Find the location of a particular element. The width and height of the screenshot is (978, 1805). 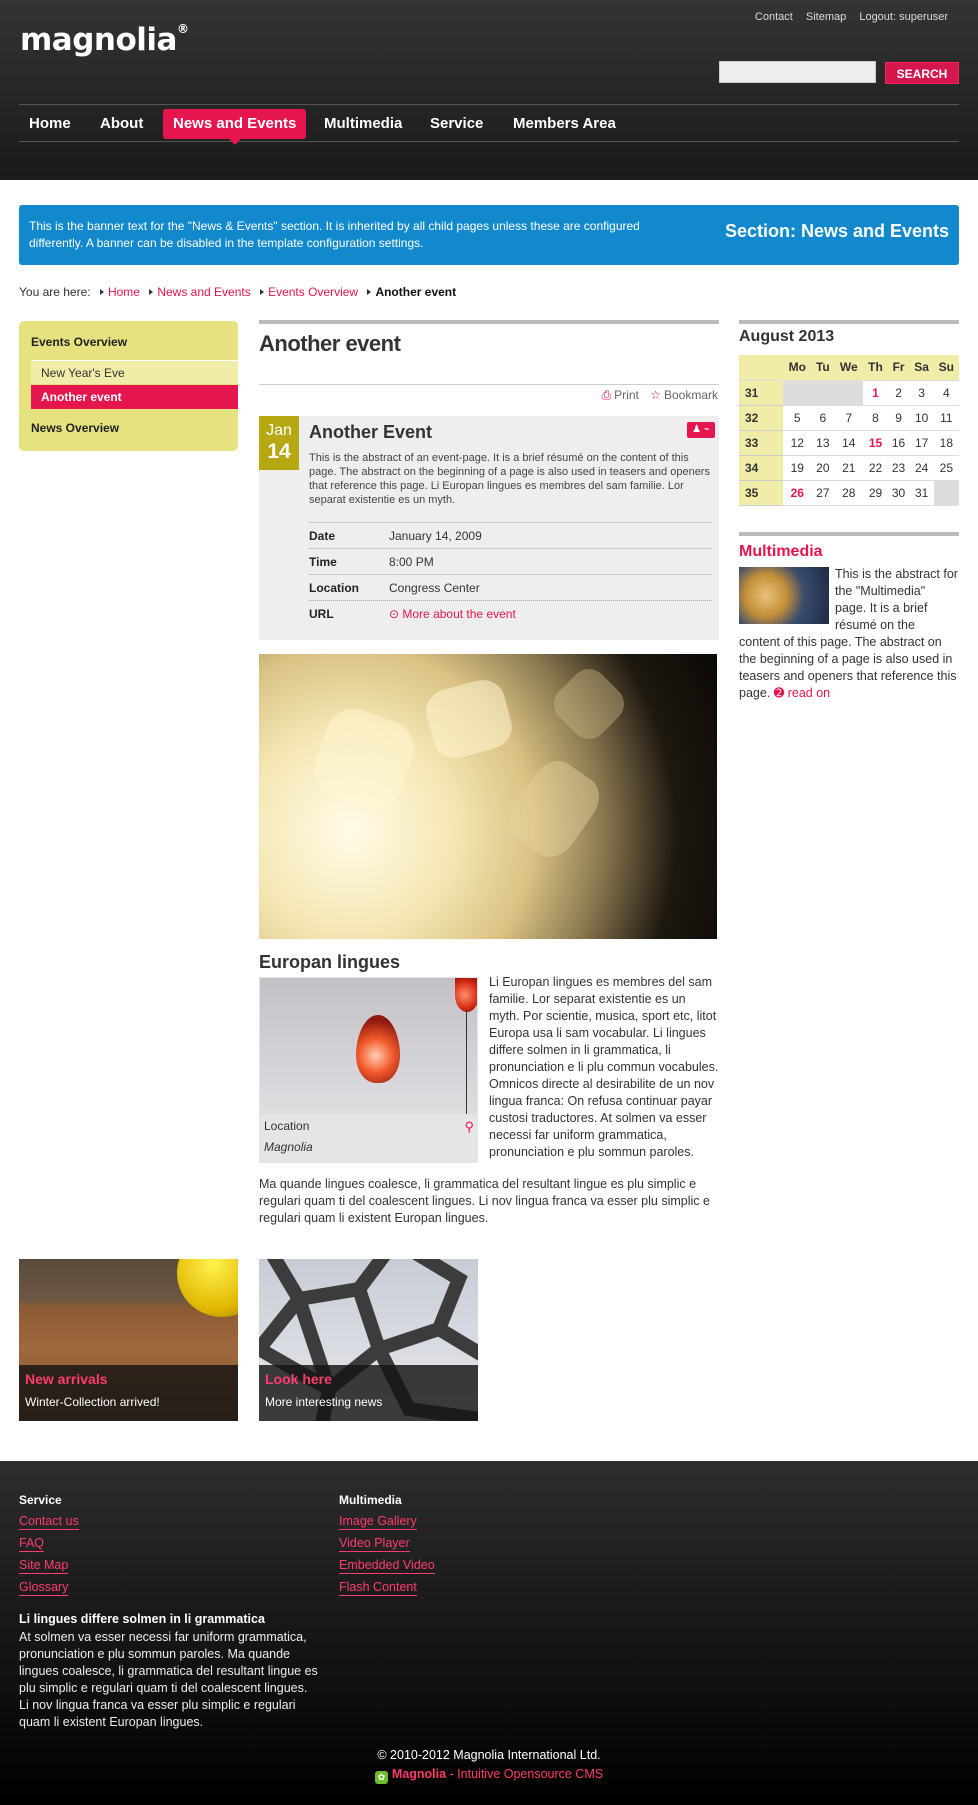

inline-image is located at coordinates (368, 1046).